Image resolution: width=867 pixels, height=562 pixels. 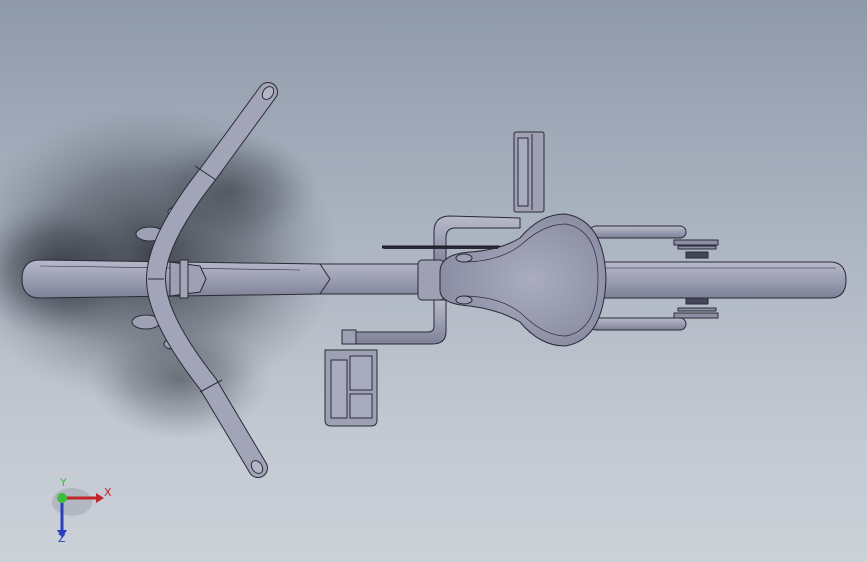 I want to click on triad-z-label: Z, so click(x=62, y=538).